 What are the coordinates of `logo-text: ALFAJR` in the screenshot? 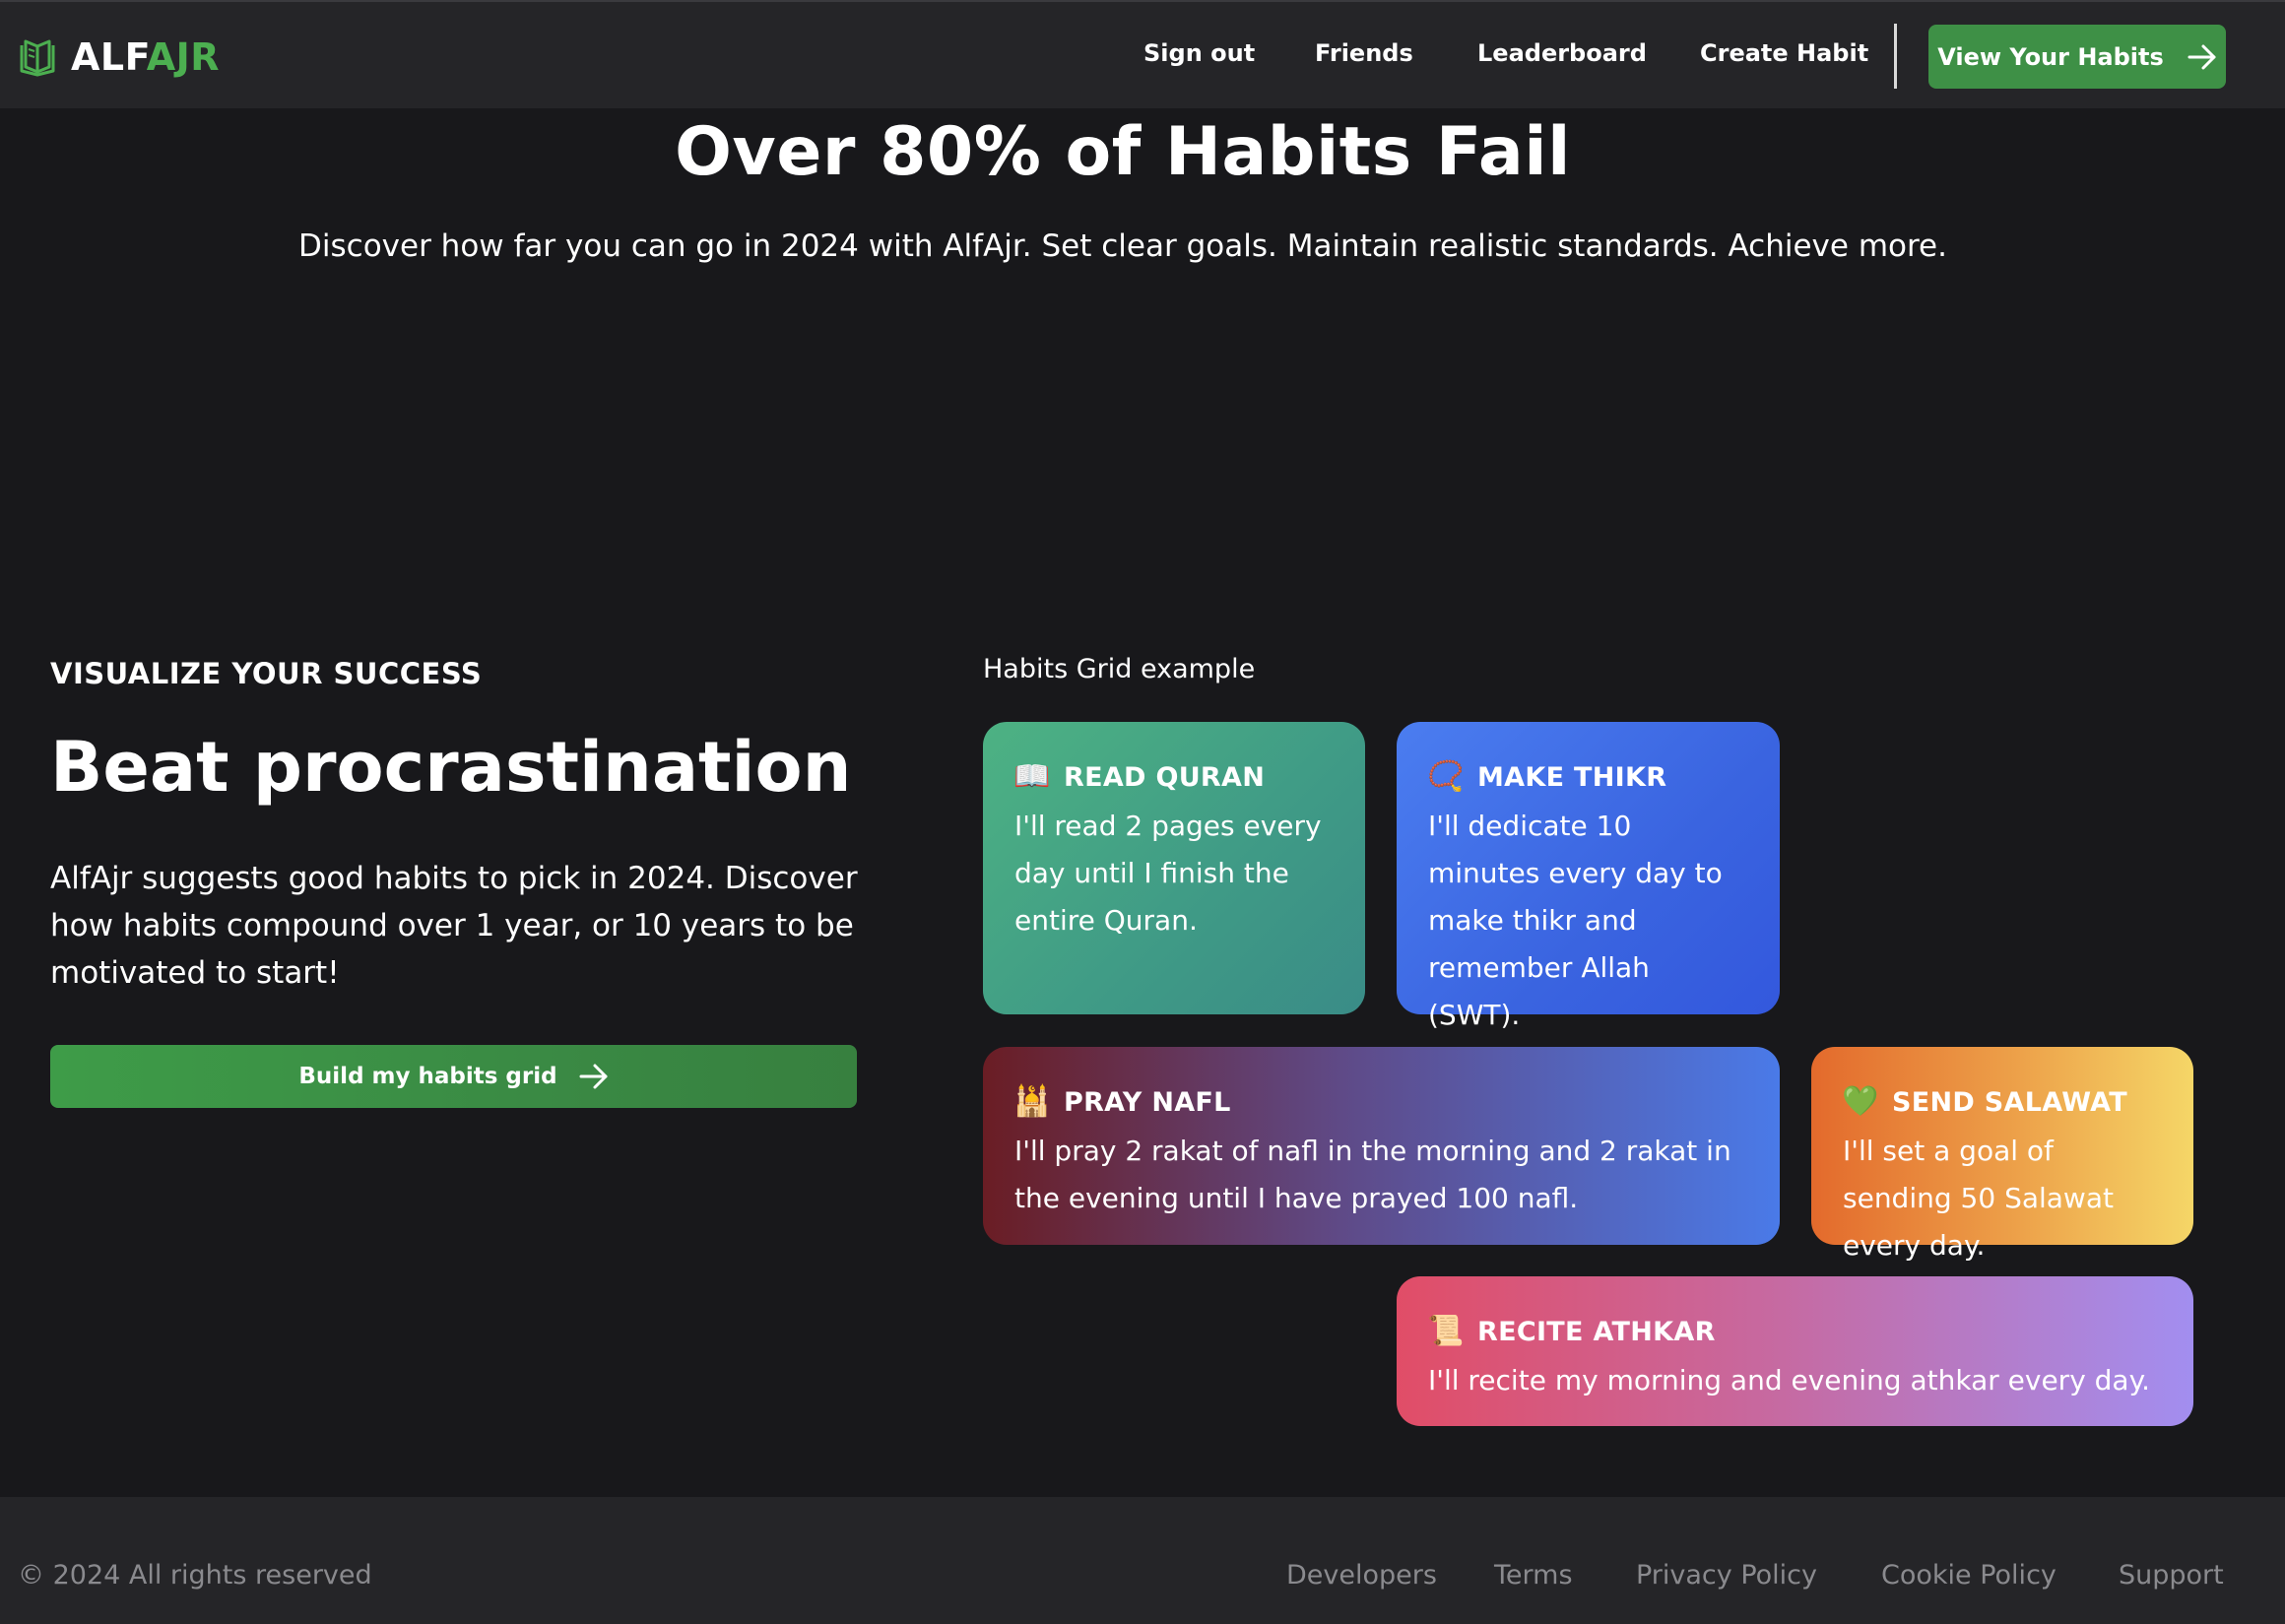 It's located at (146, 57).